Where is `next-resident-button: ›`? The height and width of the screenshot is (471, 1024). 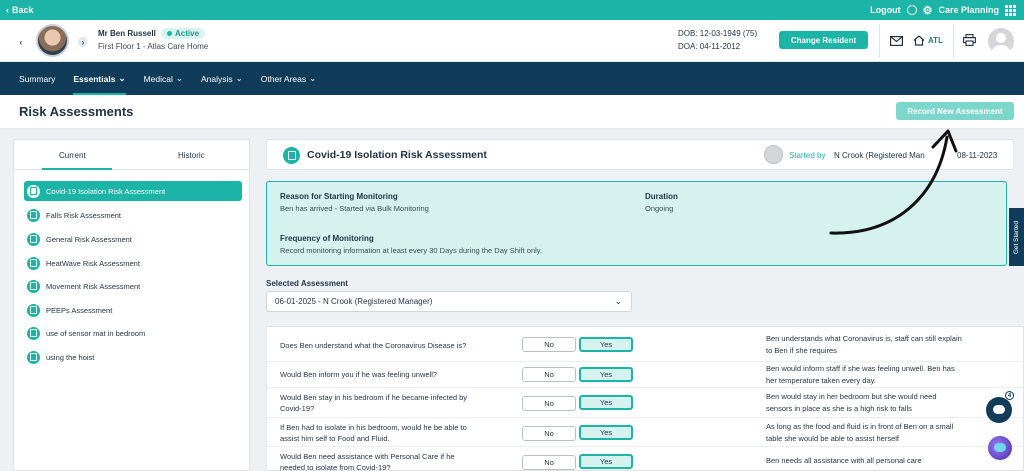
next-resident-button: › is located at coordinates (83, 42).